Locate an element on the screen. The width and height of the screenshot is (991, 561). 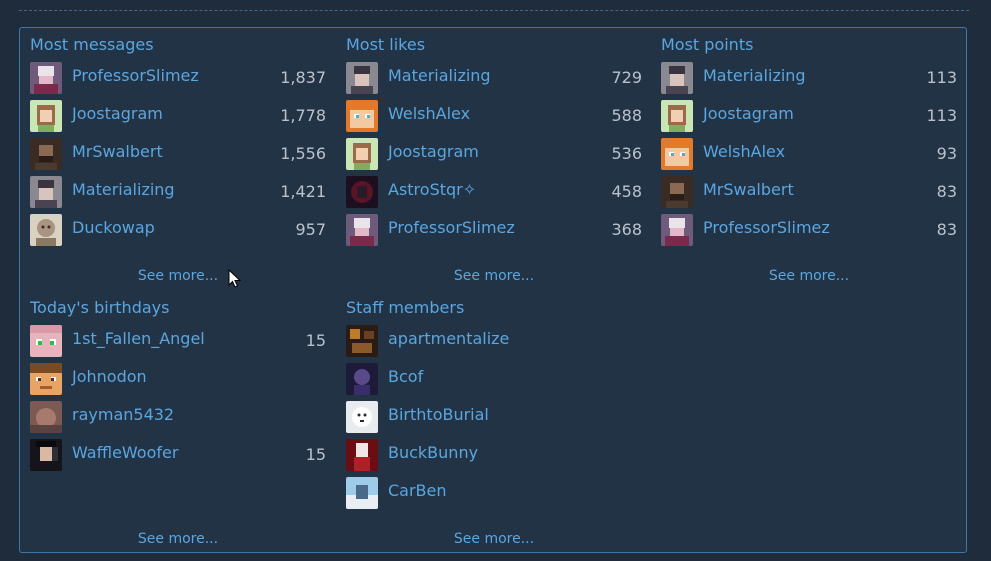
list-item: CarBen is located at coordinates (494, 494).